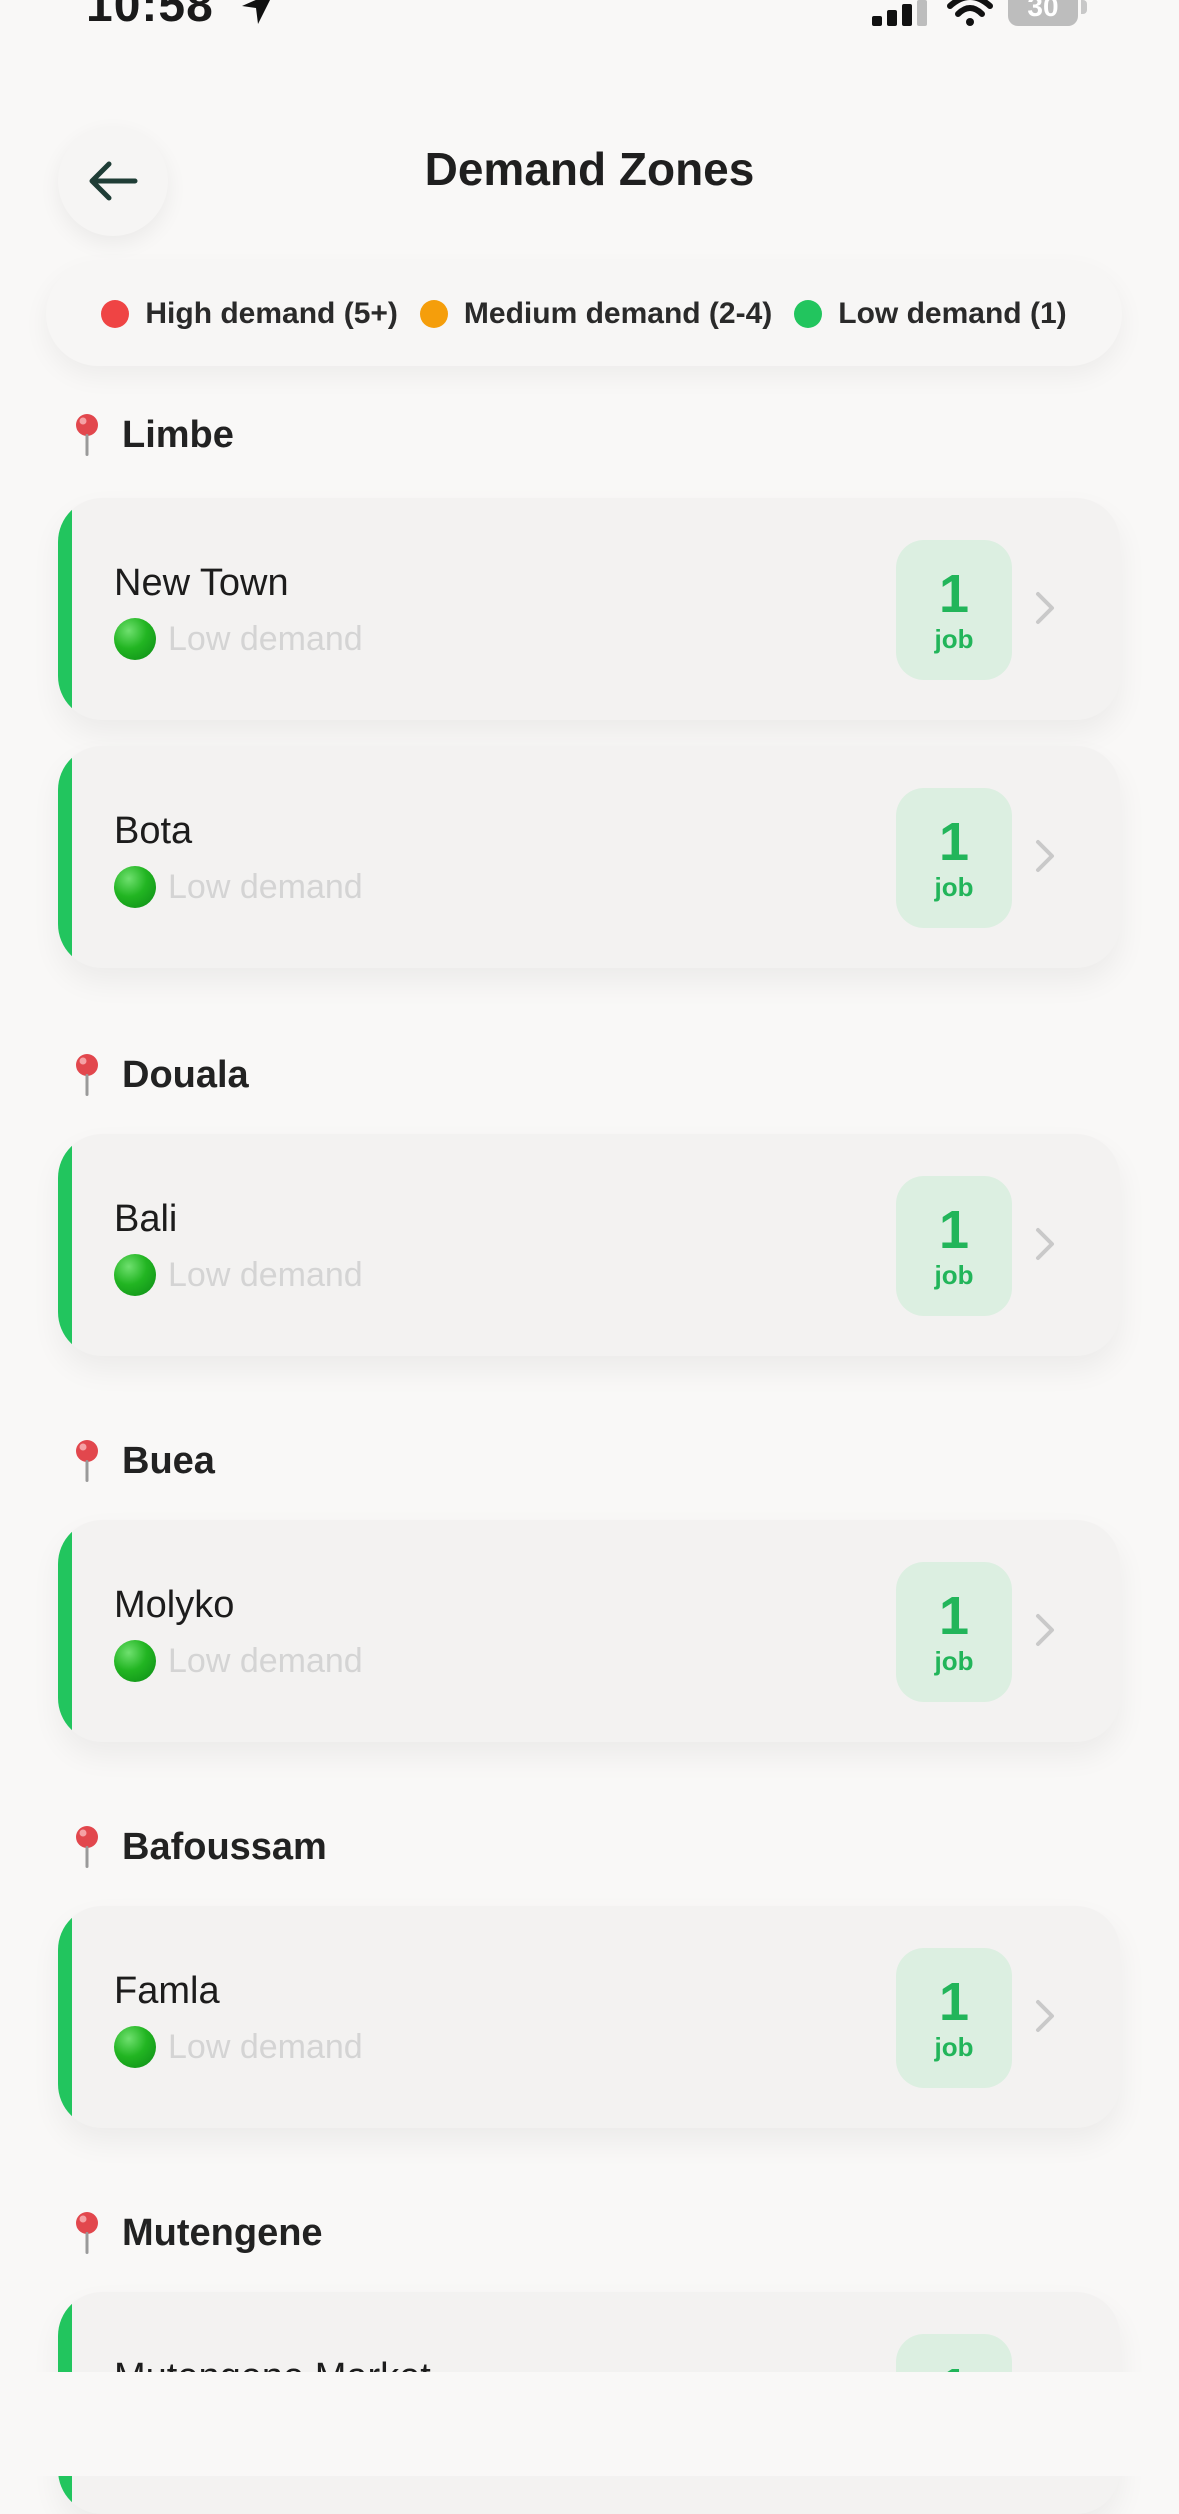 The height and width of the screenshot is (2514, 1179). Describe the element at coordinates (222, 2232) in the screenshot. I see `section-city: Mutengene` at that location.